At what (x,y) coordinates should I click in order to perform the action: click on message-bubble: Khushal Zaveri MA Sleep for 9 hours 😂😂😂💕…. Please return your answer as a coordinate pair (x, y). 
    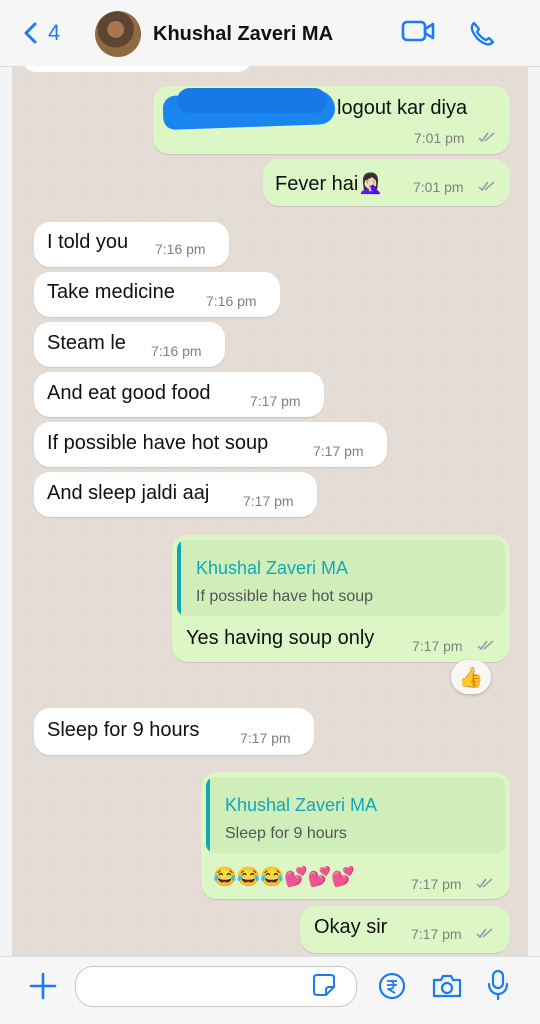
    Looking at the image, I should click on (355, 835).